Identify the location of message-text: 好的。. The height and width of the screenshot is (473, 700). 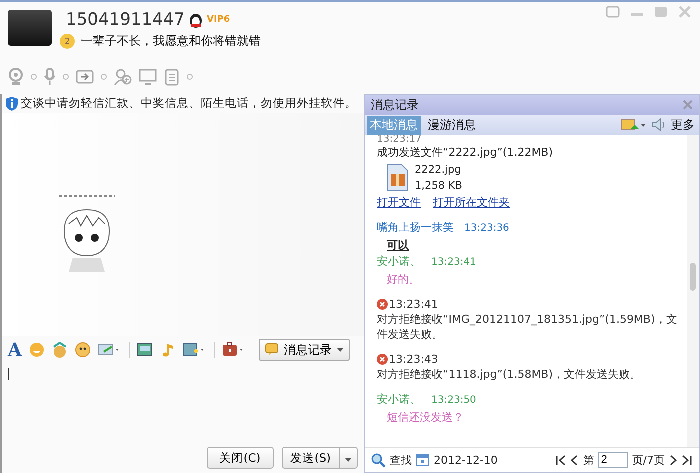
(403, 279).